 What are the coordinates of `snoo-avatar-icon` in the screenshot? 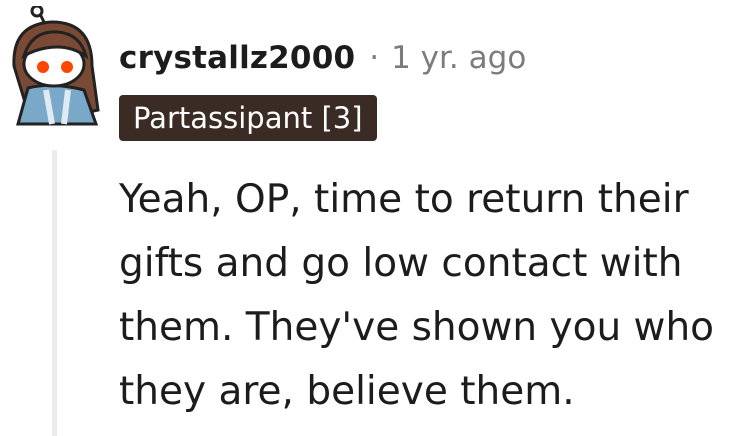 It's located at (56, 65).